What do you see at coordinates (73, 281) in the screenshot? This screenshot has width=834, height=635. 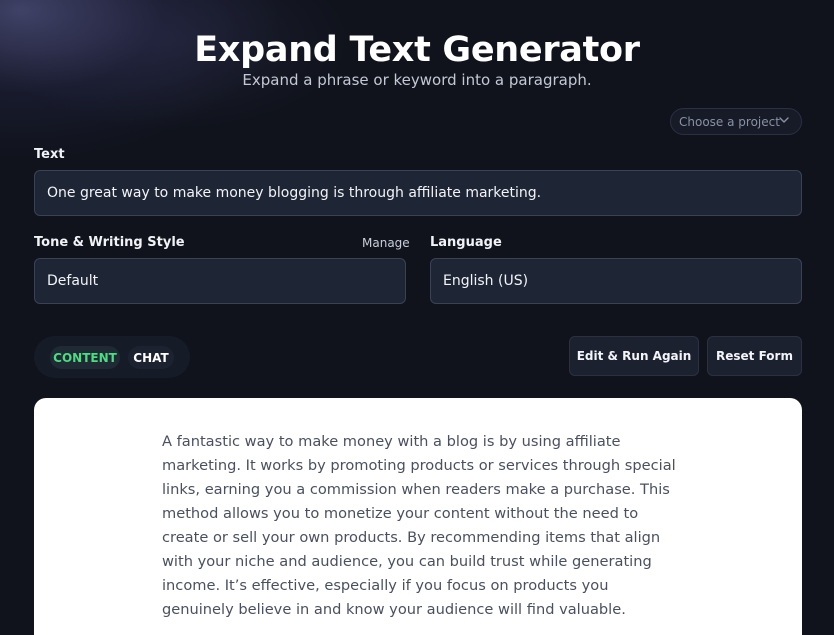 I see `tone-select-value: Default` at bounding box center [73, 281].